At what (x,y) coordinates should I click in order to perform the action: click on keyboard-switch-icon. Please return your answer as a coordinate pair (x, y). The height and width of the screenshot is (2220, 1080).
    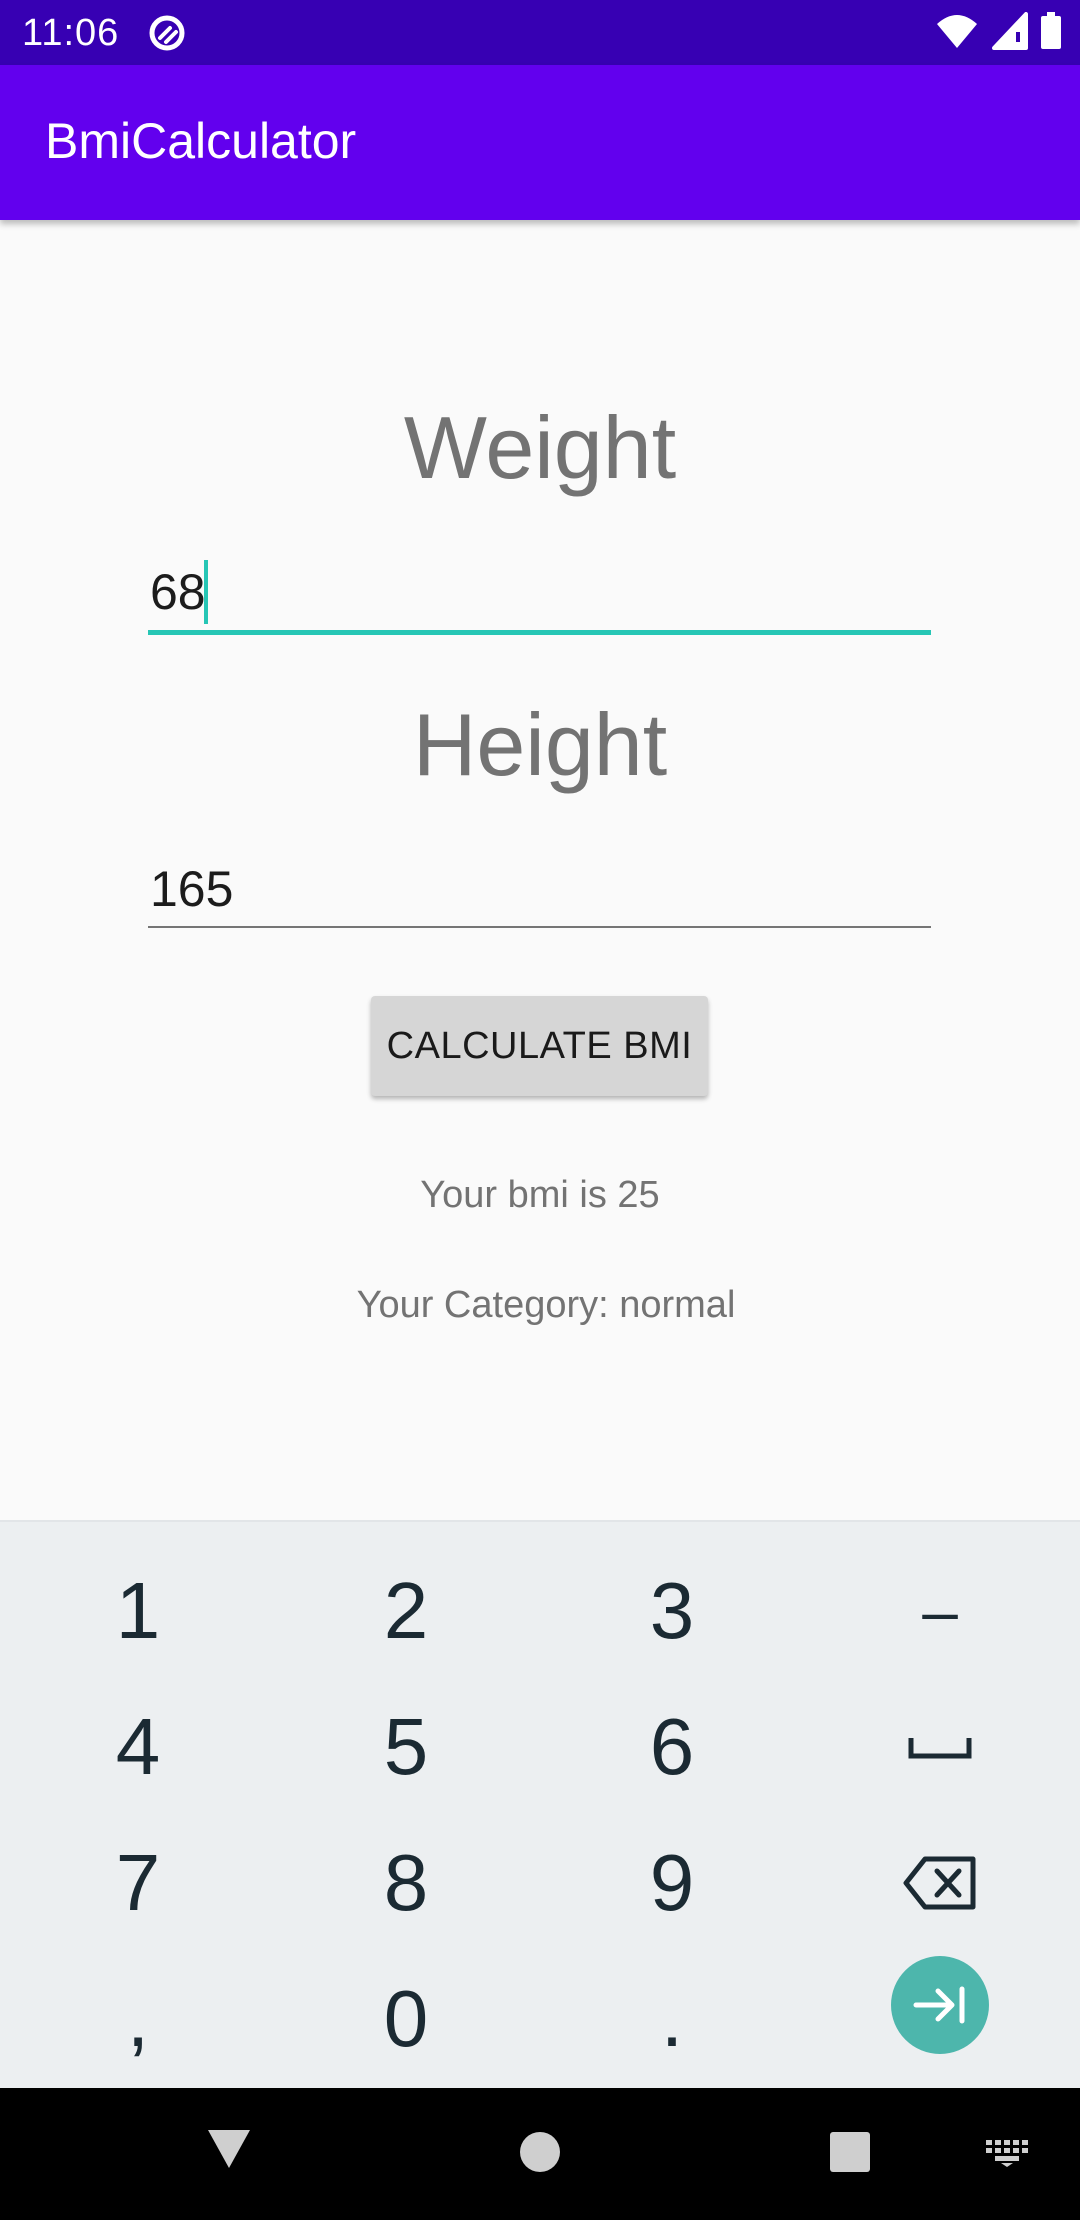
    Looking at the image, I should click on (1007, 2153).